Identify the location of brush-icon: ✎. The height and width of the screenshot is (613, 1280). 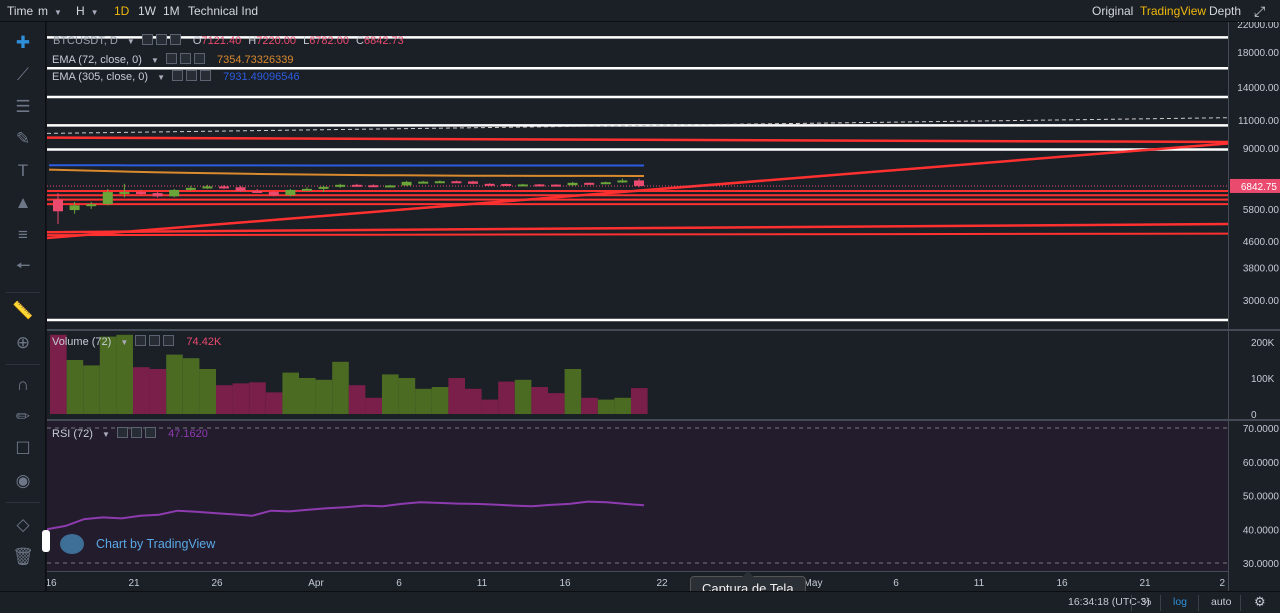
(23, 139).